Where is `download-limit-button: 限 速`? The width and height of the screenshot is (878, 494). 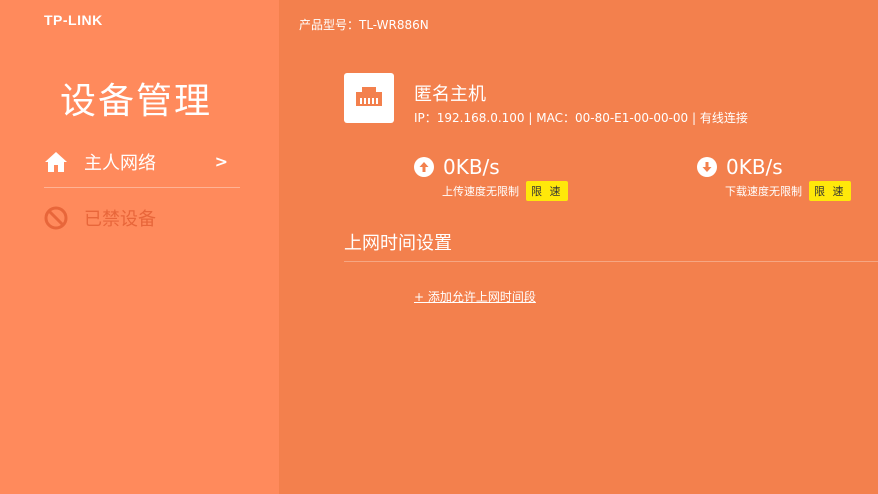 download-limit-button: 限 速 is located at coordinates (830, 191).